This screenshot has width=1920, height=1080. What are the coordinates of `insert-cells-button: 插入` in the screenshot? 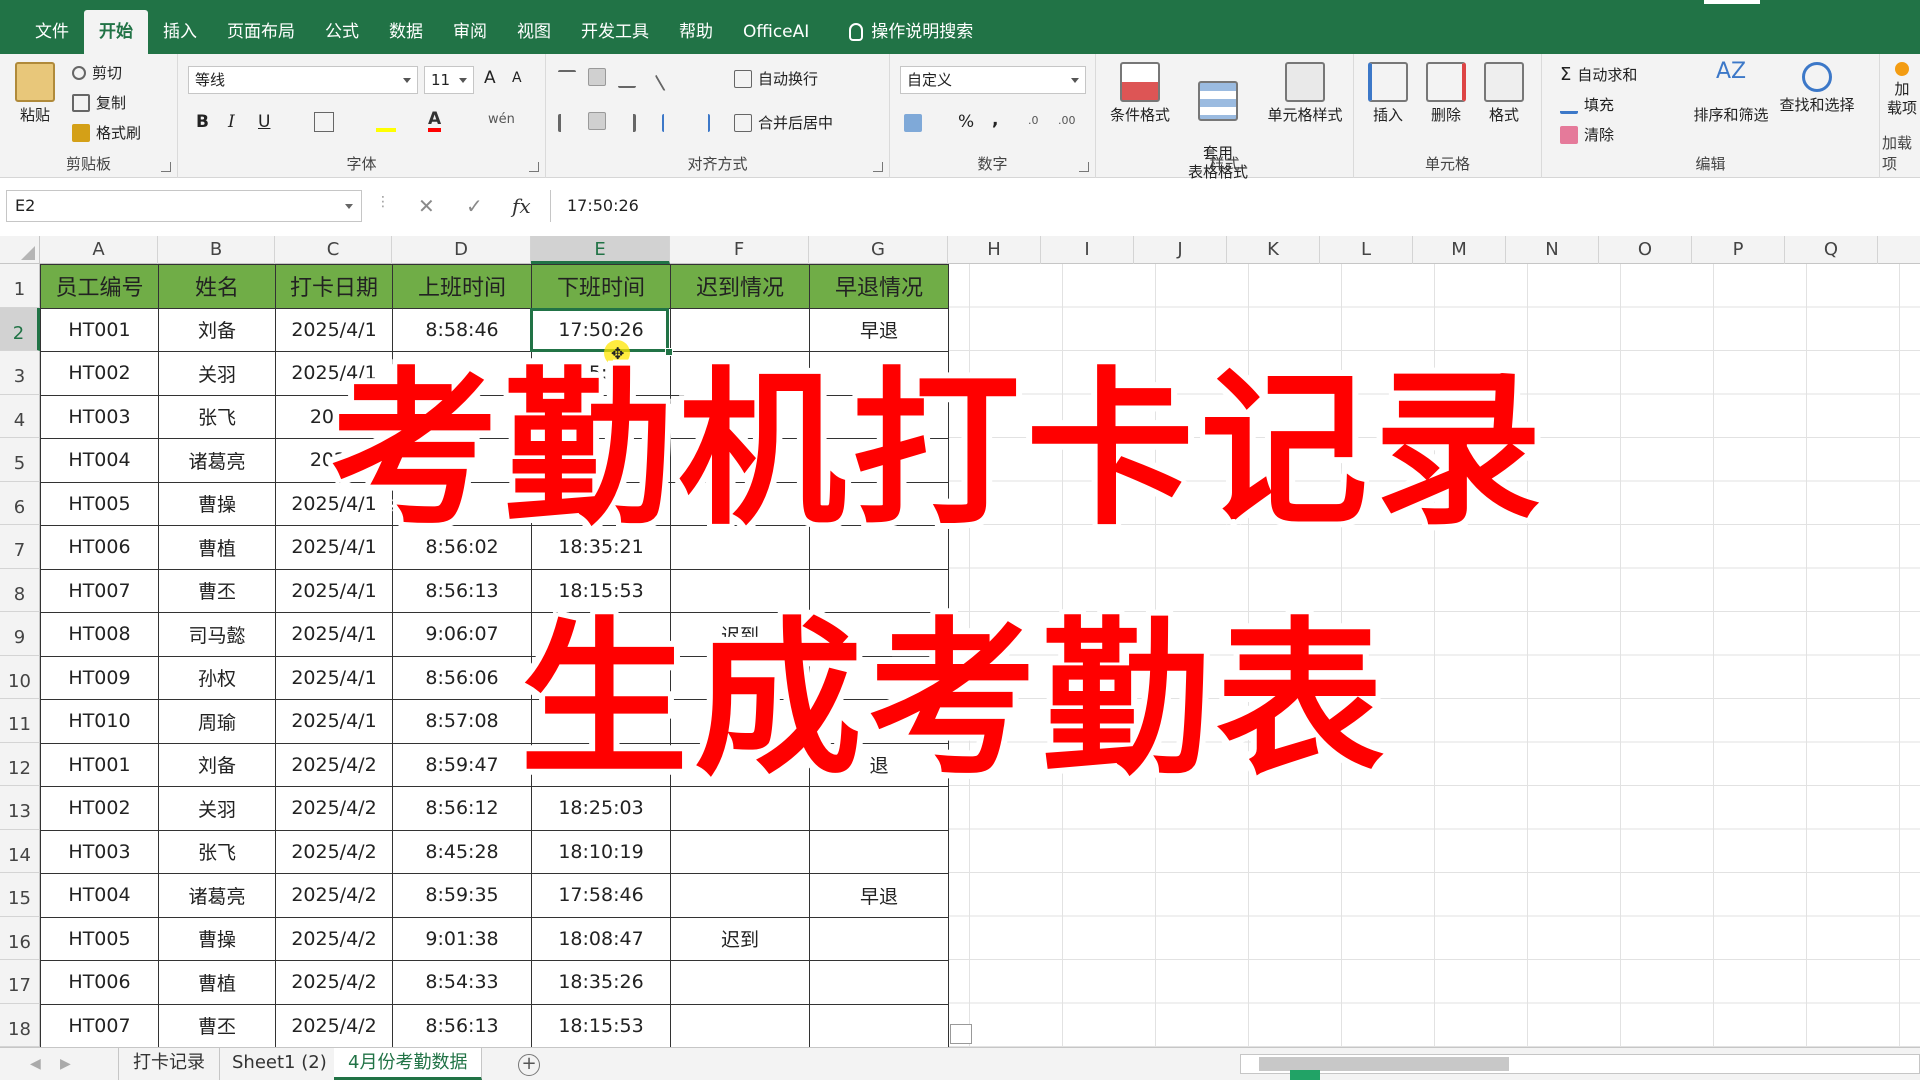 It's located at (1388, 93).